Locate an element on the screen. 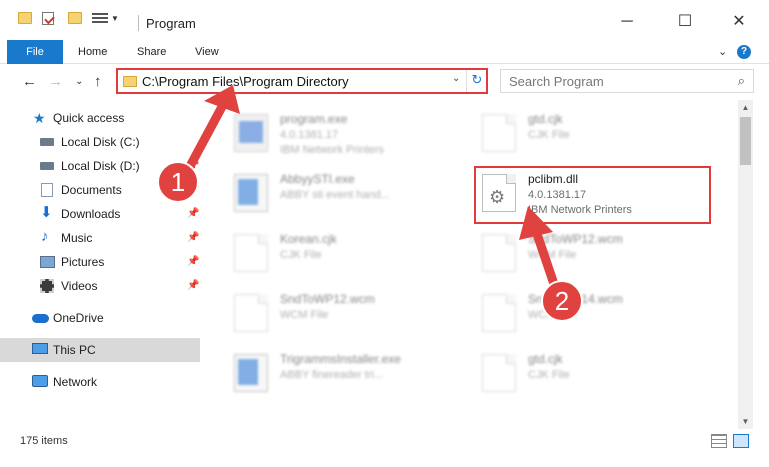 The width and height of the screenshot is (769, 467). sidebar-item-label: Local Disk (C:) is located at coordinates (100, 142).